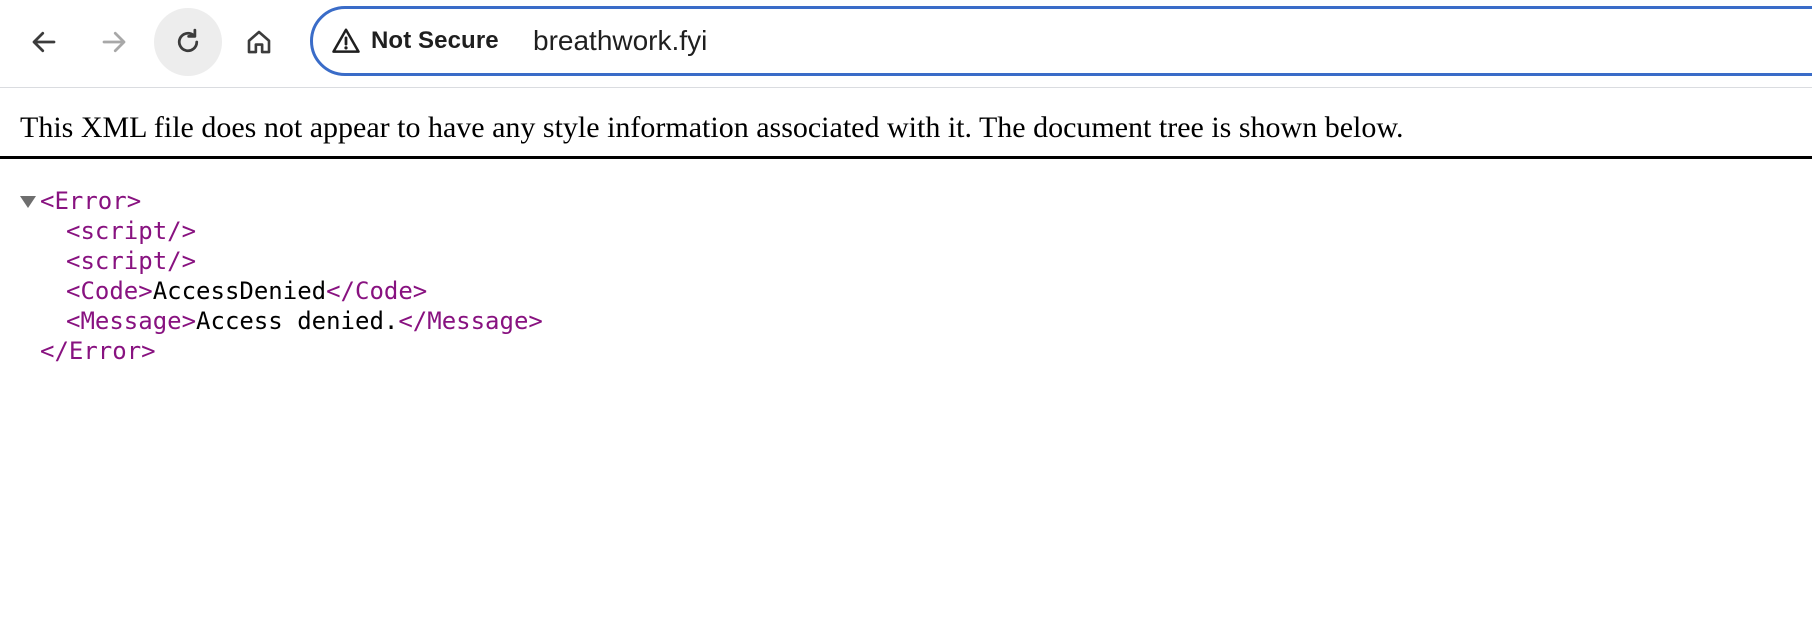 This screenshot has width=1812, height=624. I want to click on xml-message-close-tag: </Message>, so click(470, 321).